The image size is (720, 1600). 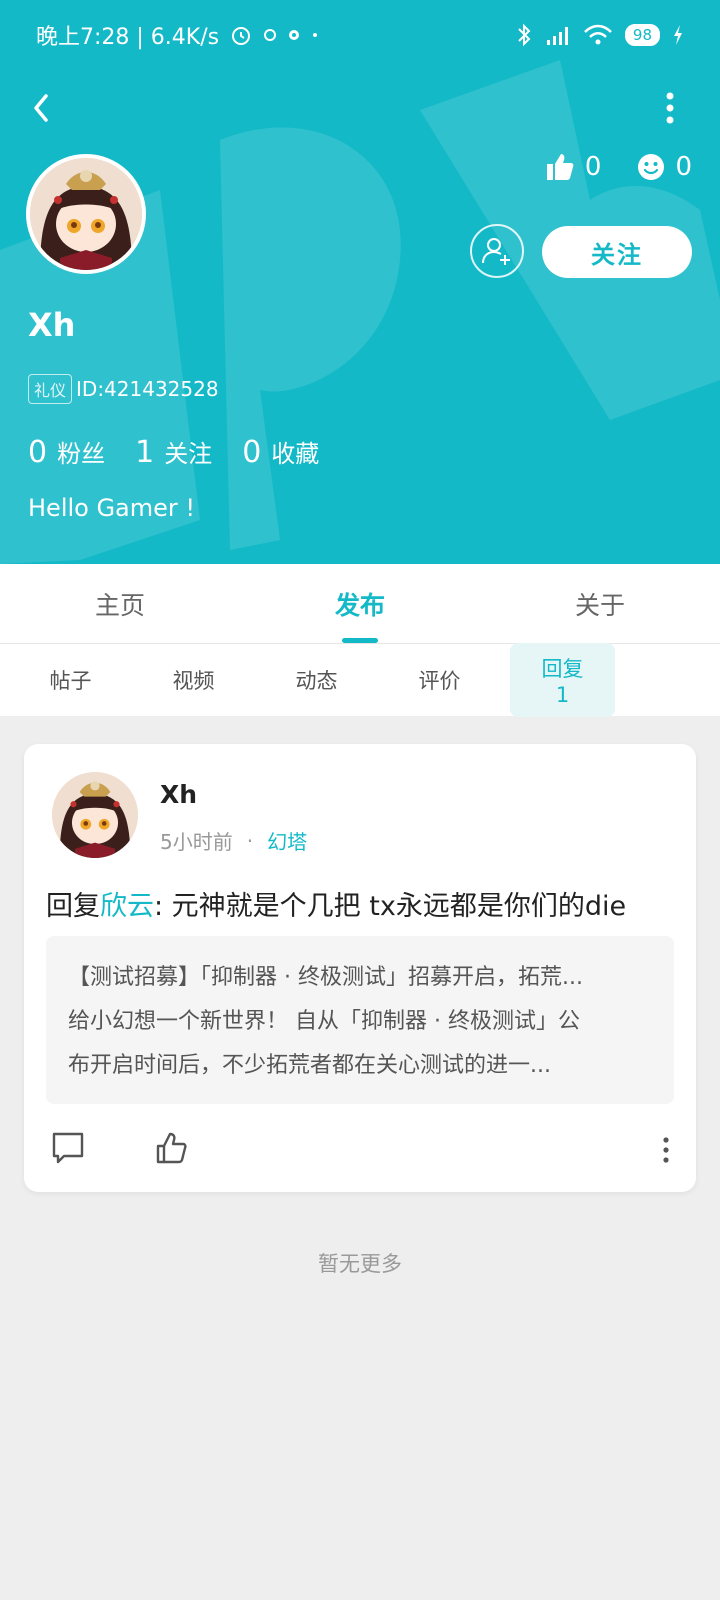 I want to click on add-user-icon, so click(x=496, y=251).